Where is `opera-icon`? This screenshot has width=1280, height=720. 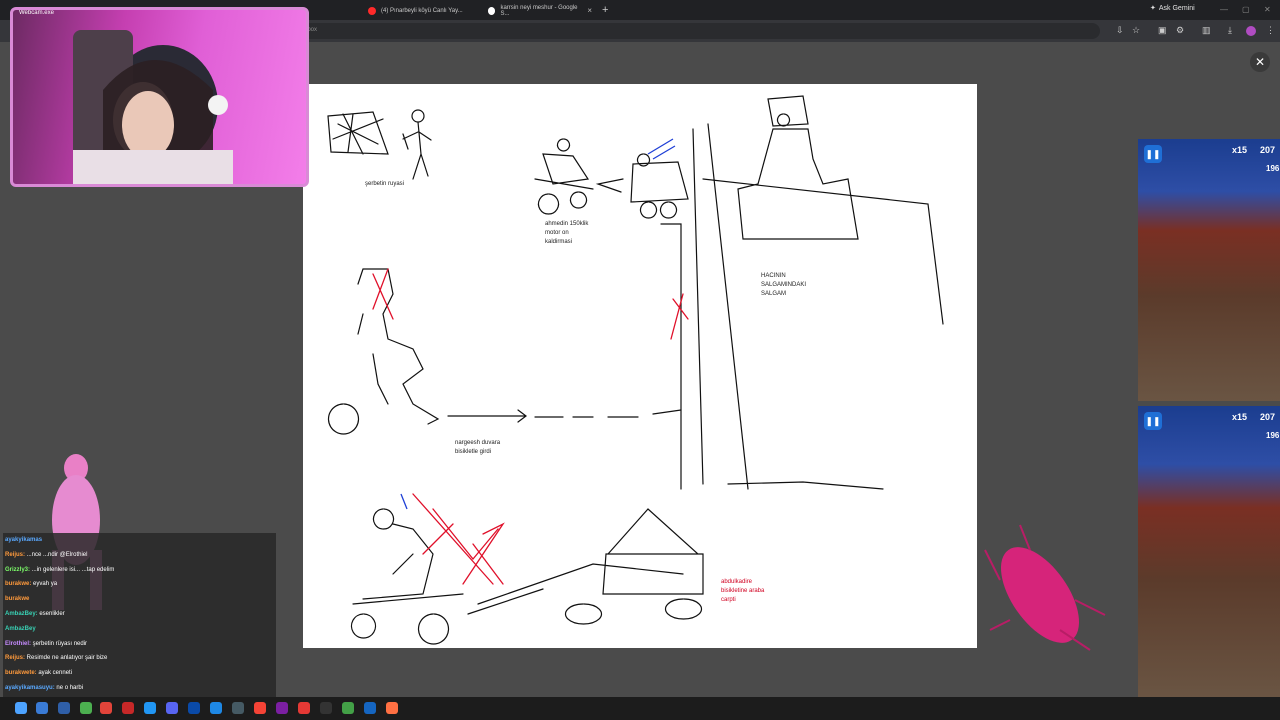 opera-icon is located at coordinates (260, 708).